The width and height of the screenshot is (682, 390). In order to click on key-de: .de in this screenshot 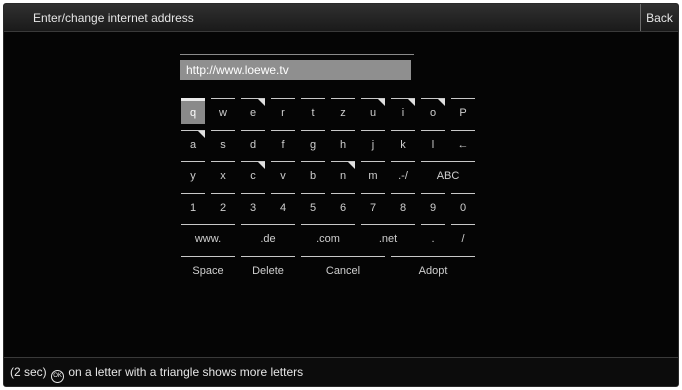, I will do `click(268, 237)`.